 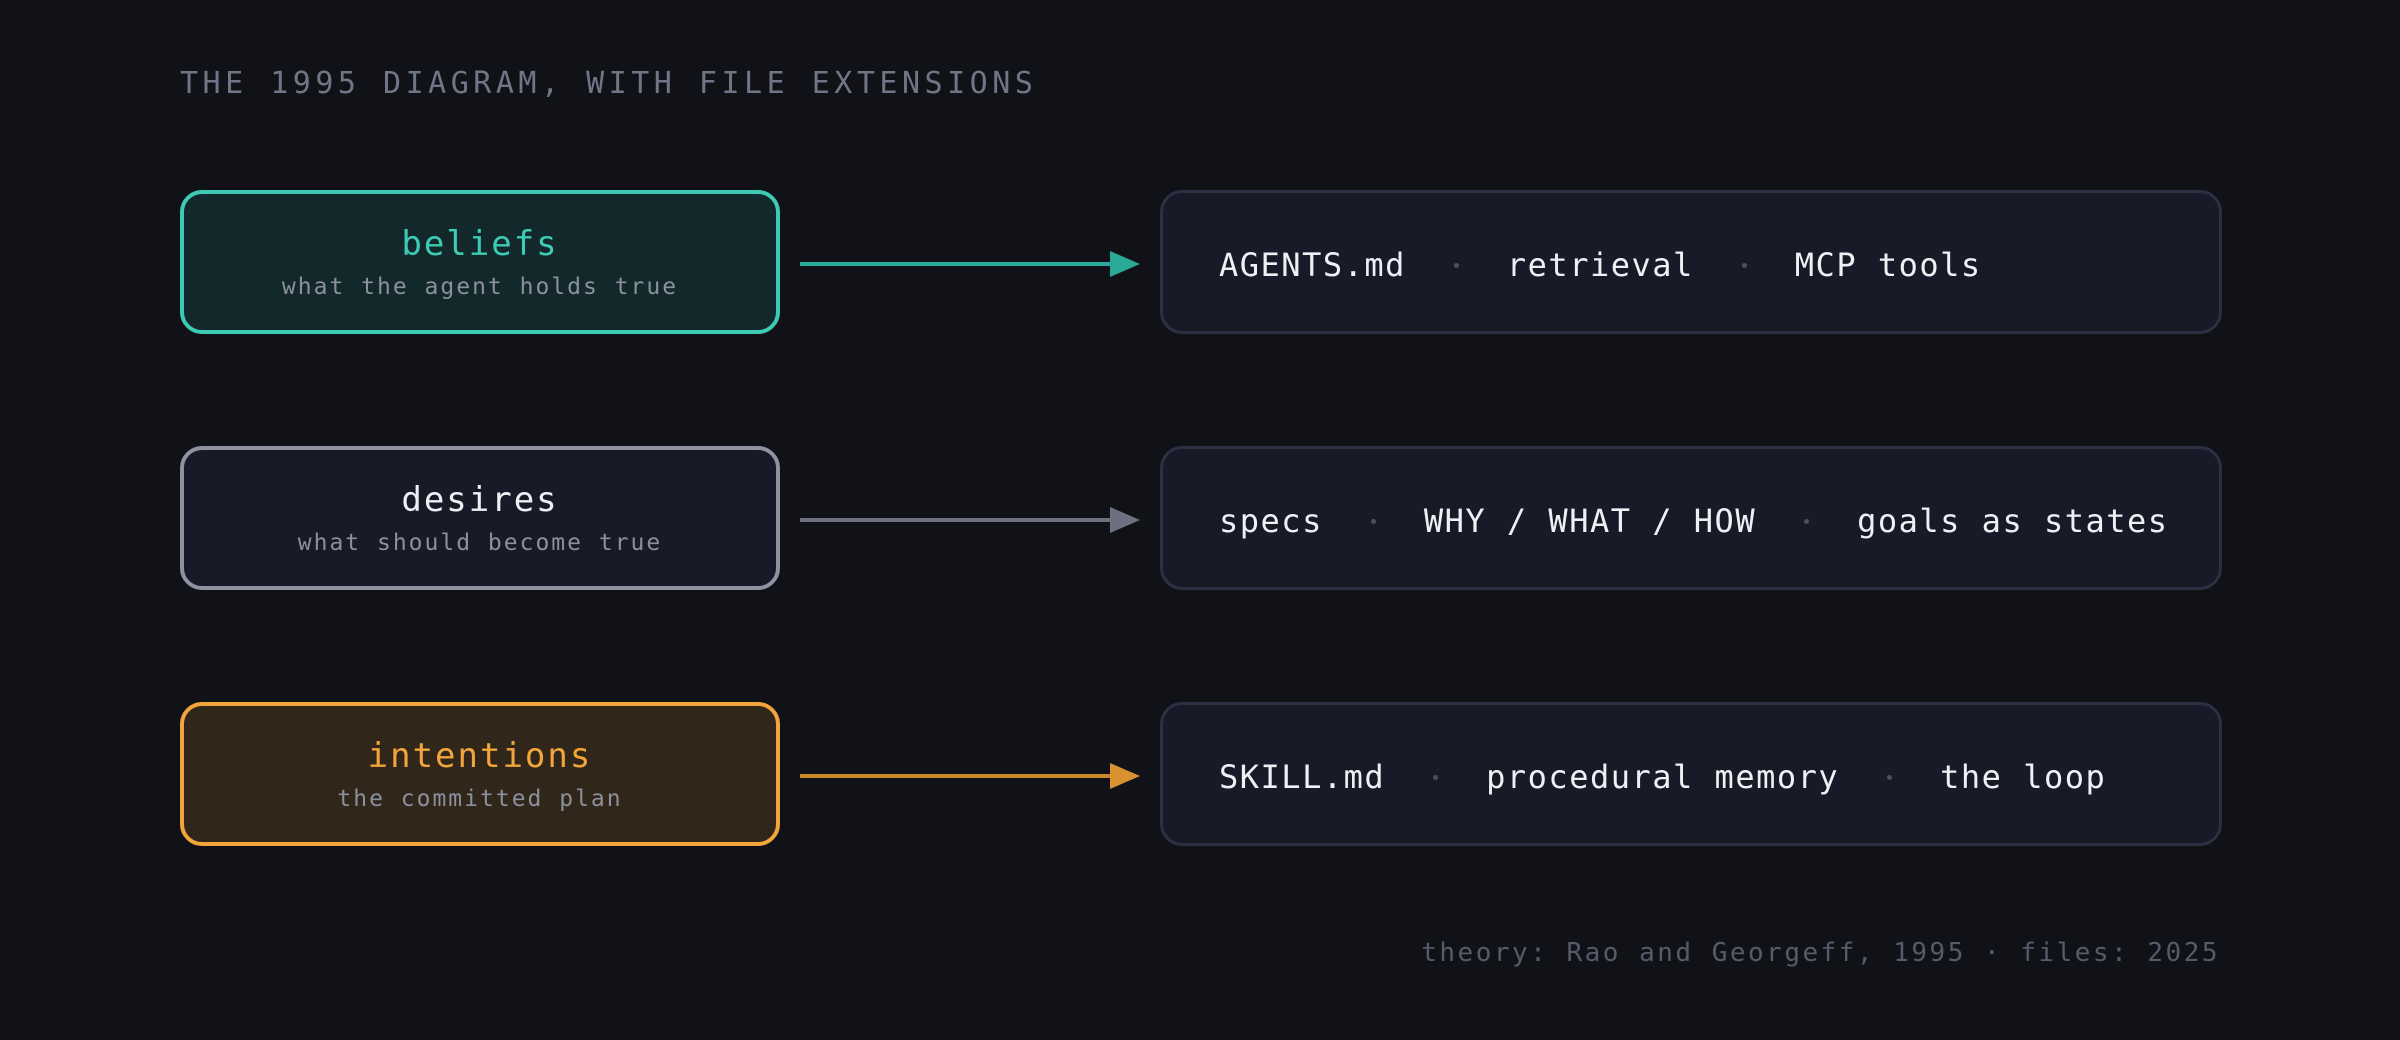 What do you see at coordinates (2023, 777) in the screenshot?
I see `mapping-item: the loop` at bounding box center [2023, 777].